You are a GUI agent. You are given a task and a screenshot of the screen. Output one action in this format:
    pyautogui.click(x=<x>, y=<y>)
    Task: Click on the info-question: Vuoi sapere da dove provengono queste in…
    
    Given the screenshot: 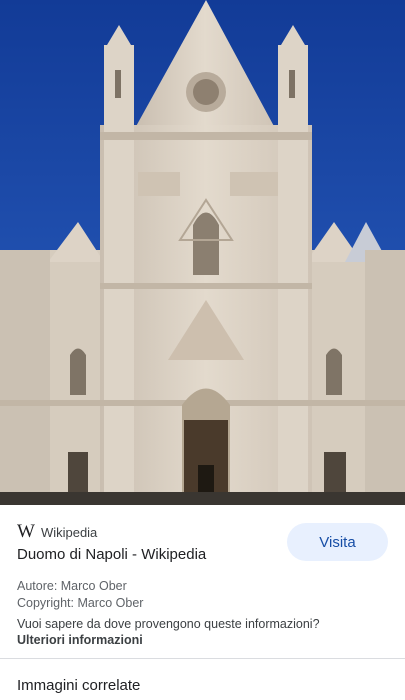 What is the action you would take?
    pyautogui.click(x=168, y=624)
    